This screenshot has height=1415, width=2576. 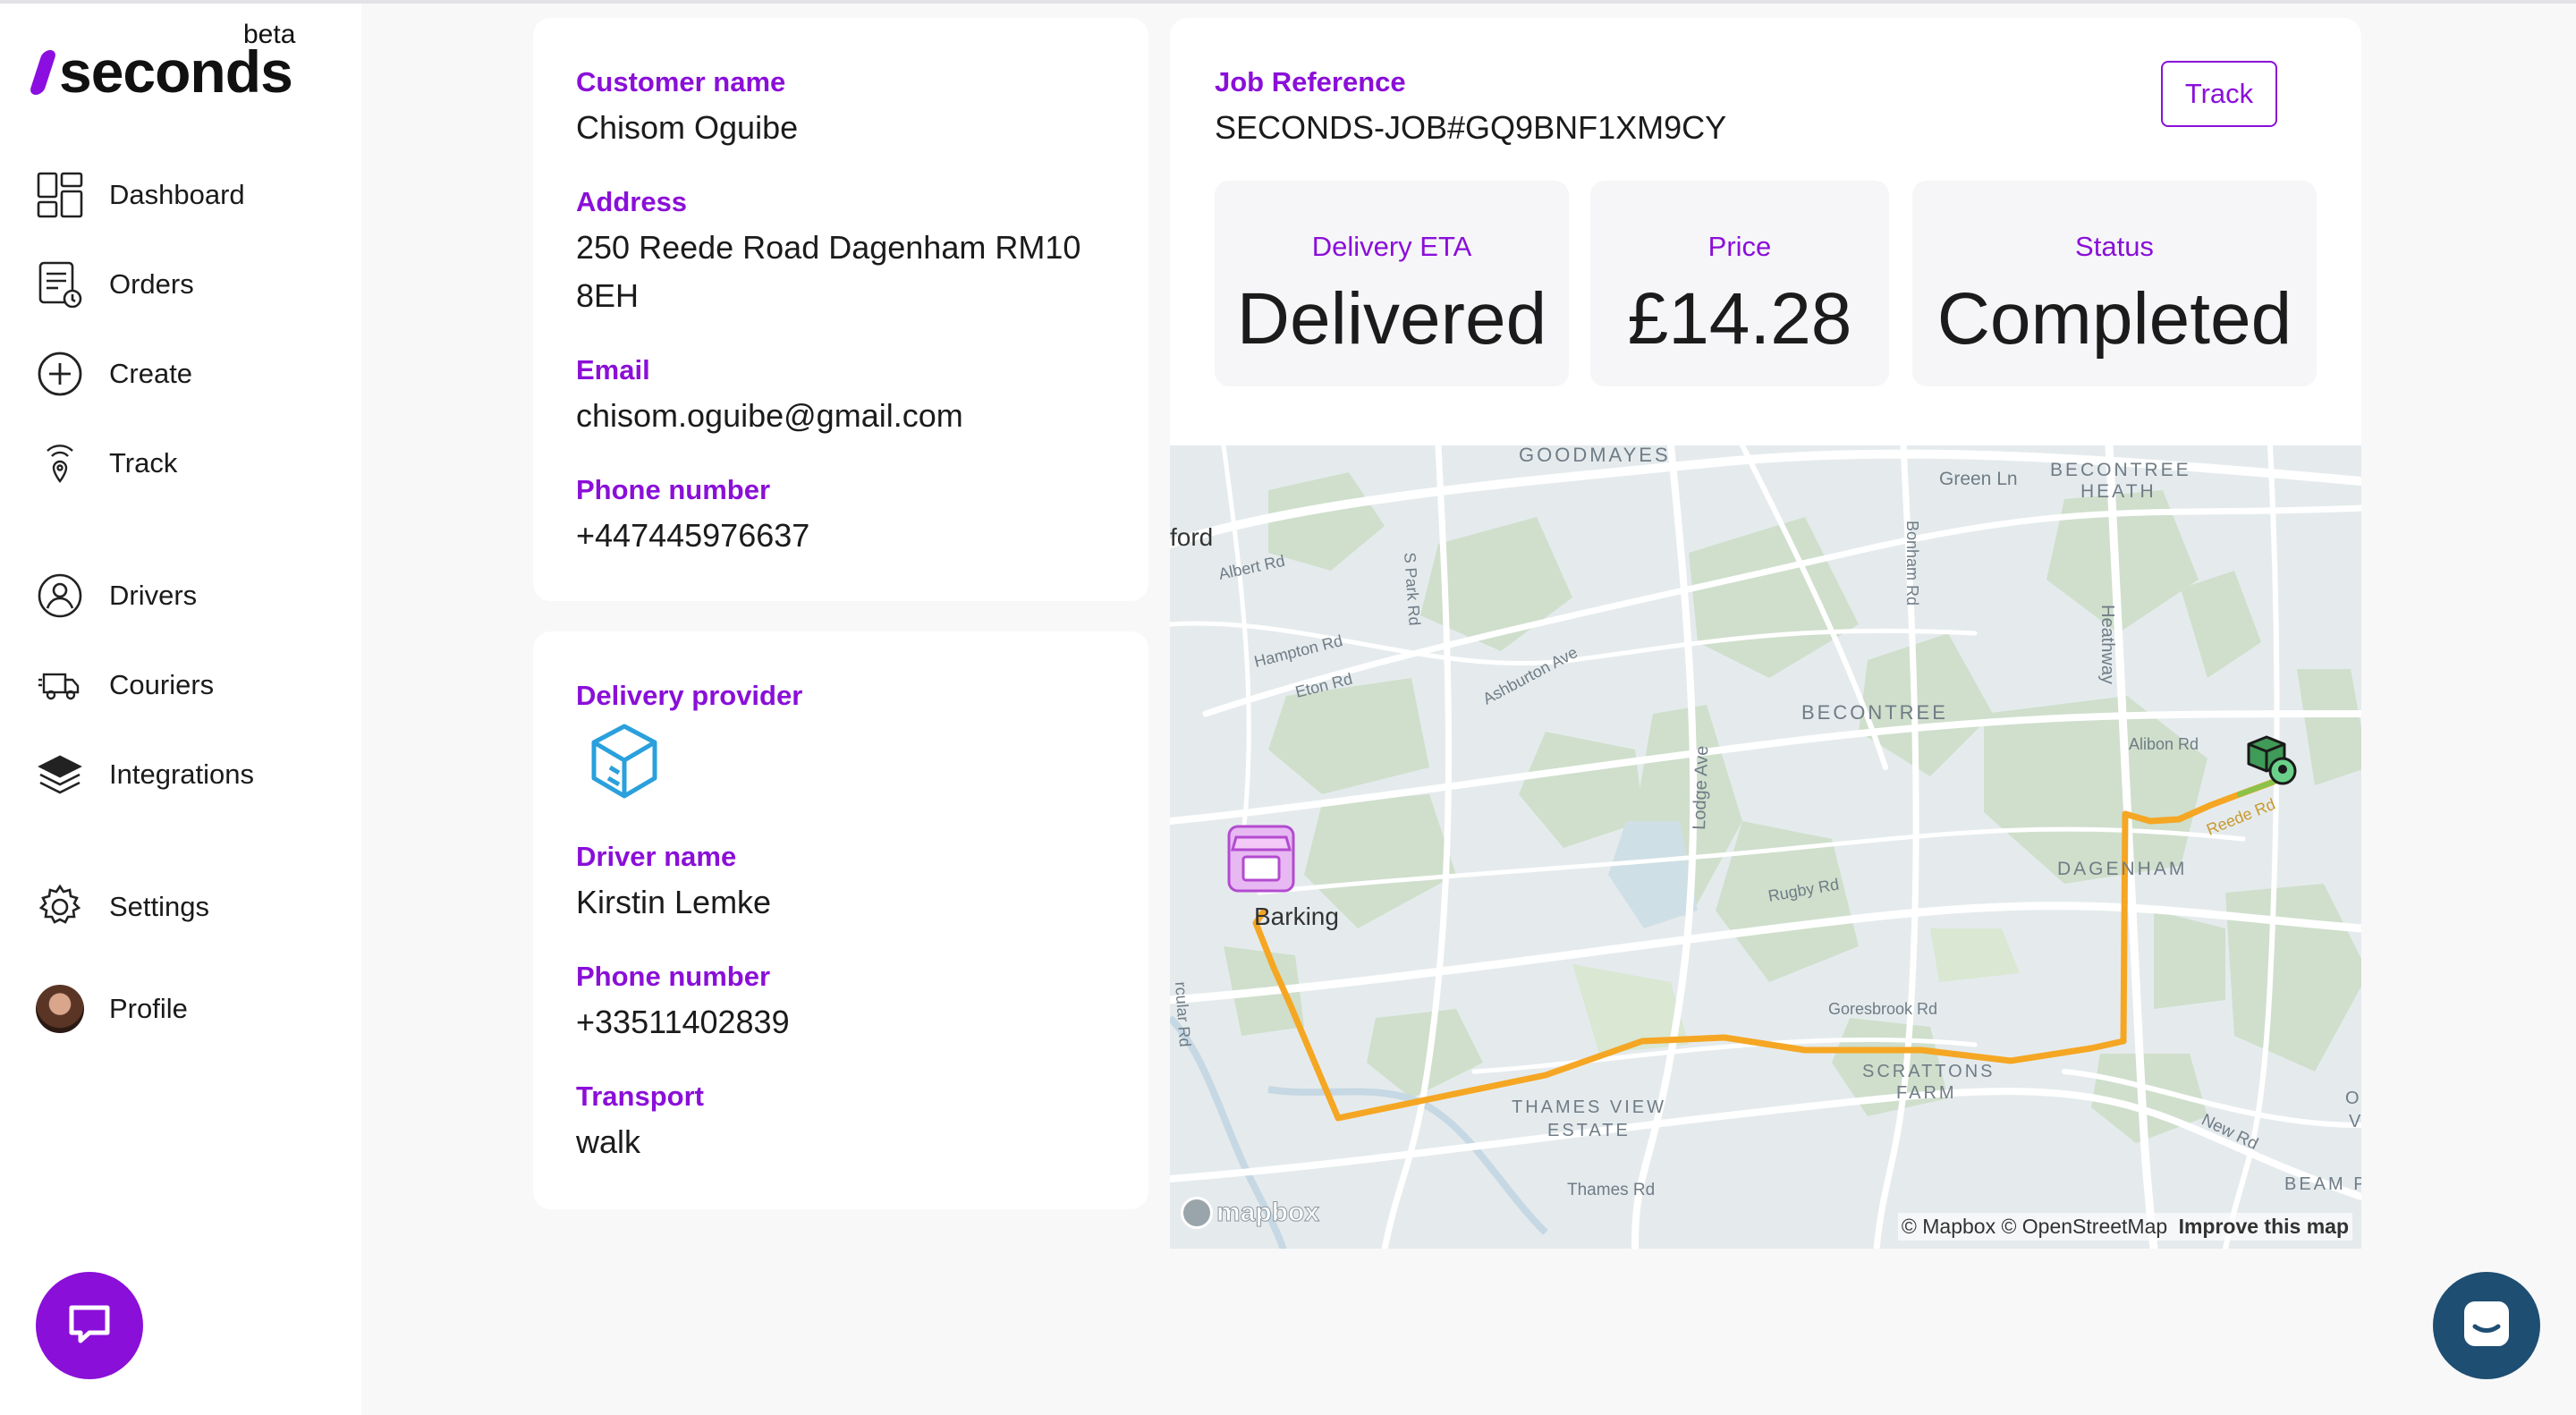 I want to click on messenger-launcher-button, so click(x=2486, y=1325).